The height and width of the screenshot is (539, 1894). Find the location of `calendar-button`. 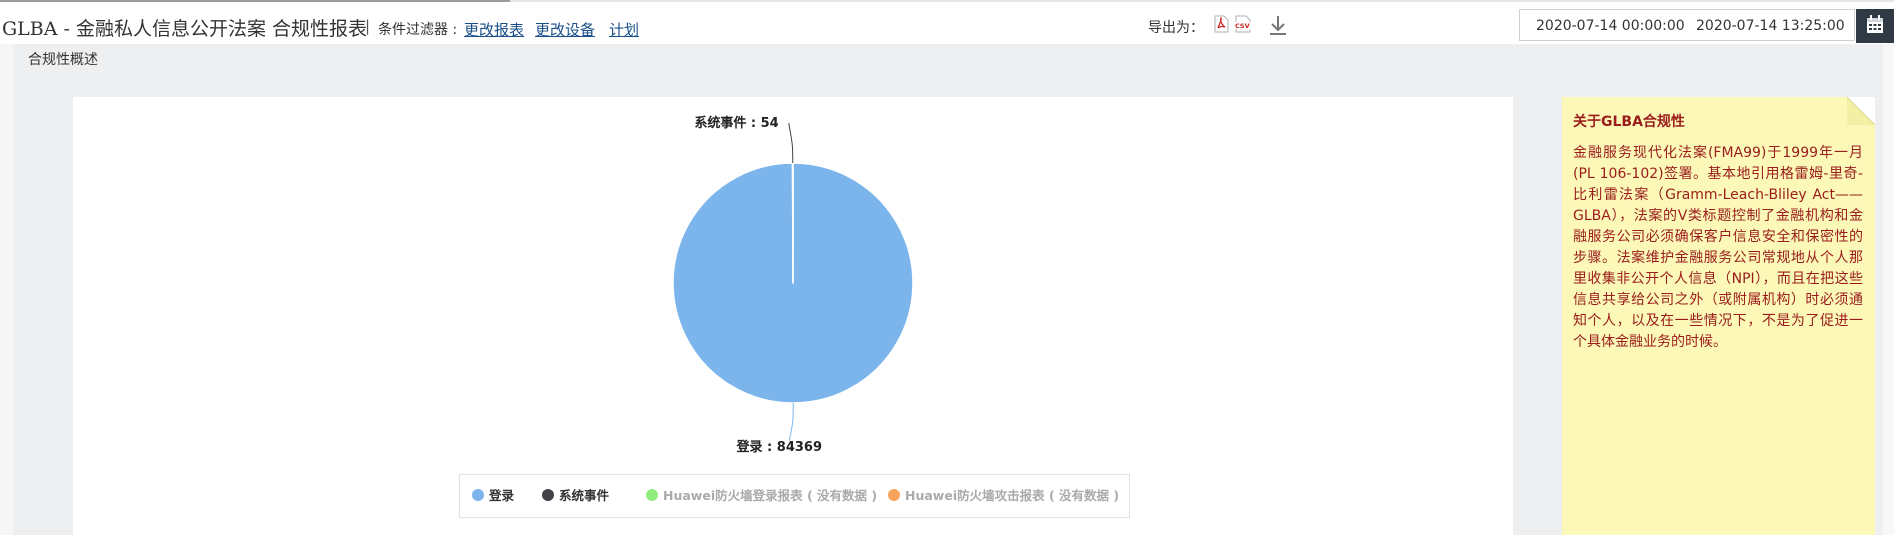

calendar-button is located at coordinates (1875, 26).